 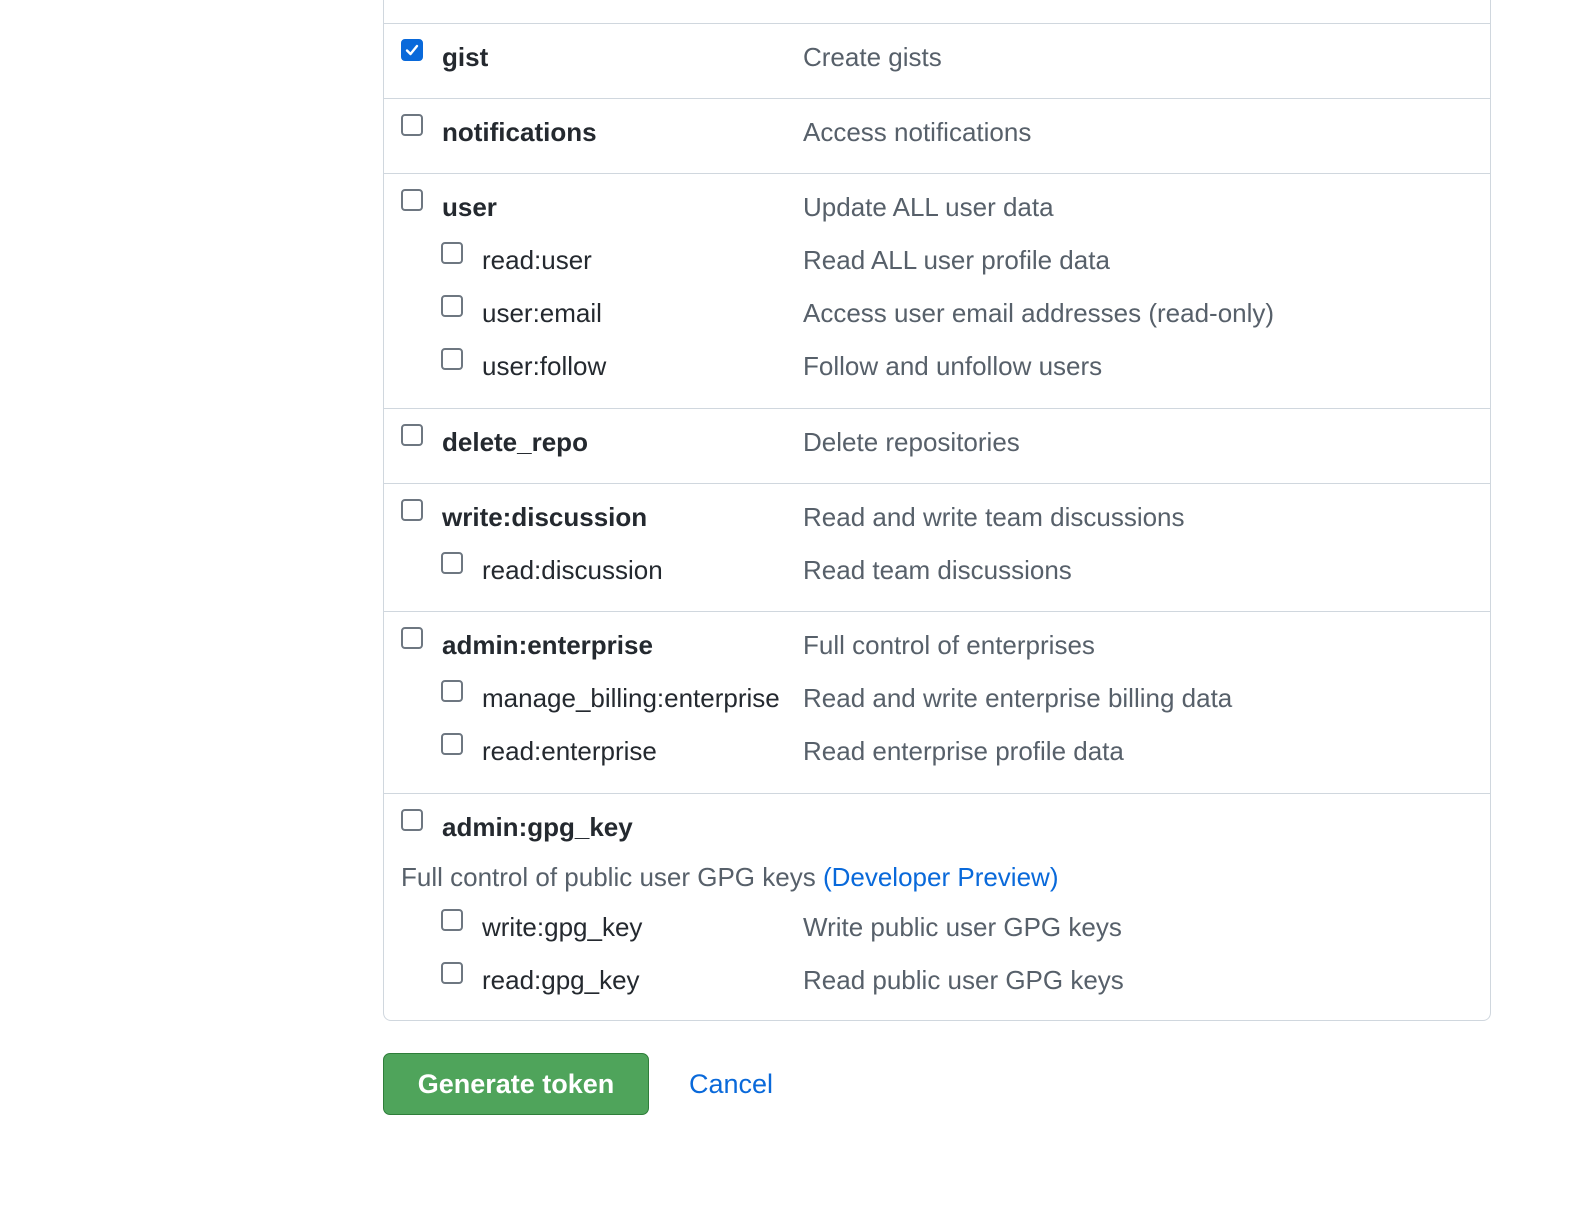 I want to click on scope-row-read-discussion: read:discussion Read team discussions, so click(x=937, y=573).